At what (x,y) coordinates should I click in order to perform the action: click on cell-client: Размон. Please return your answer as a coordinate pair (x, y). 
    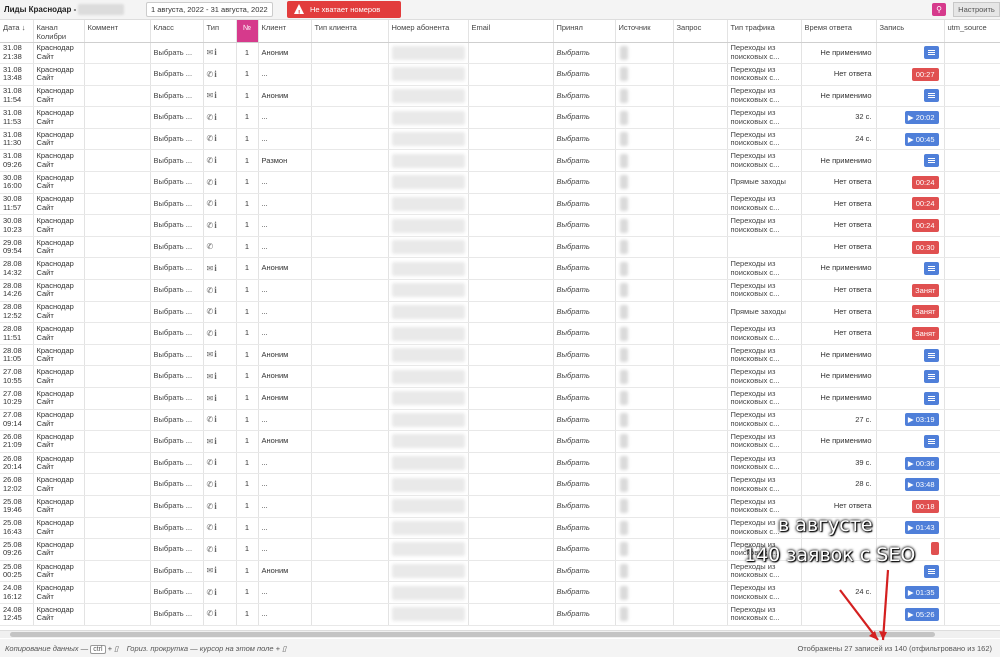
    Looking at the image, I should click on (285, 161).